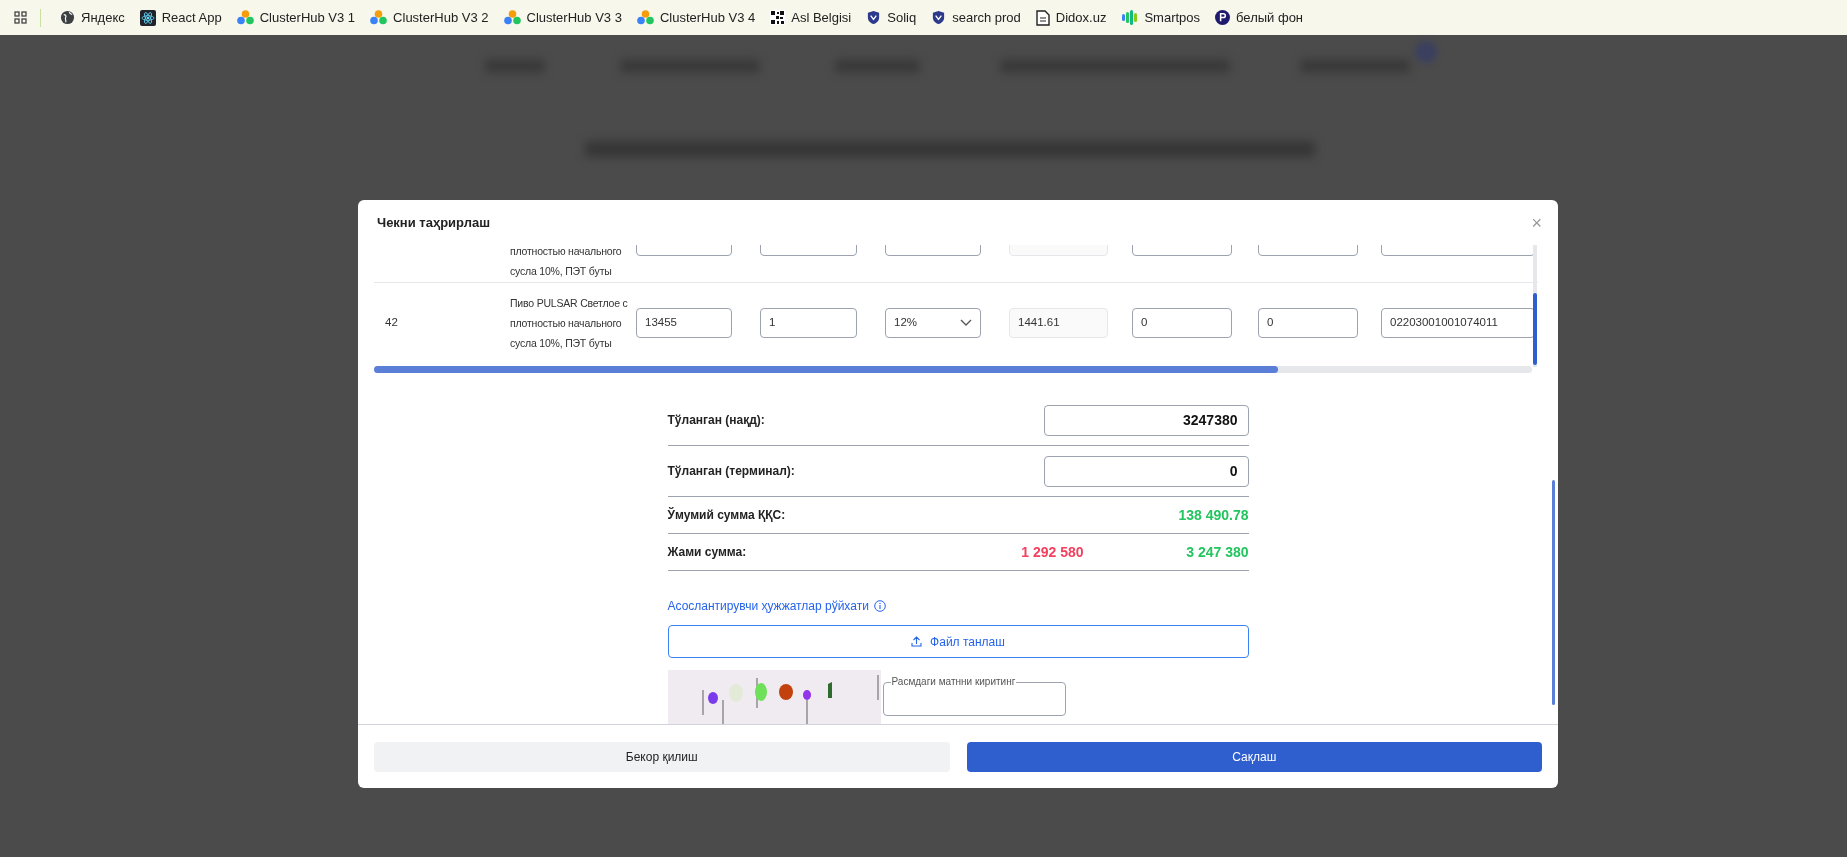  I want to click on bookmark: Яндекс, so click(92, 17).